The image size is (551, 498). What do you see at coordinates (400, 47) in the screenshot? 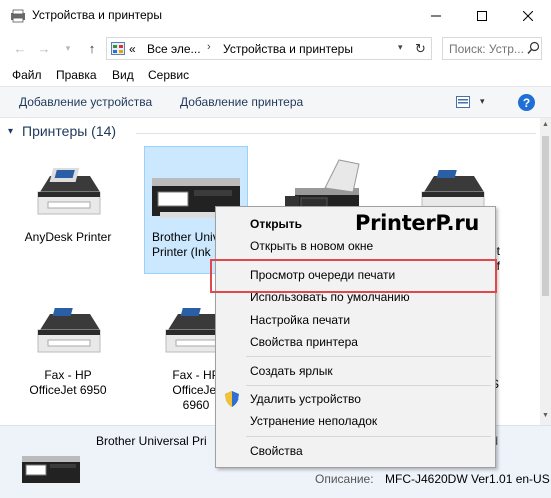
I see `address-dropdown-button: ▾` at bounding box center [400, 47].